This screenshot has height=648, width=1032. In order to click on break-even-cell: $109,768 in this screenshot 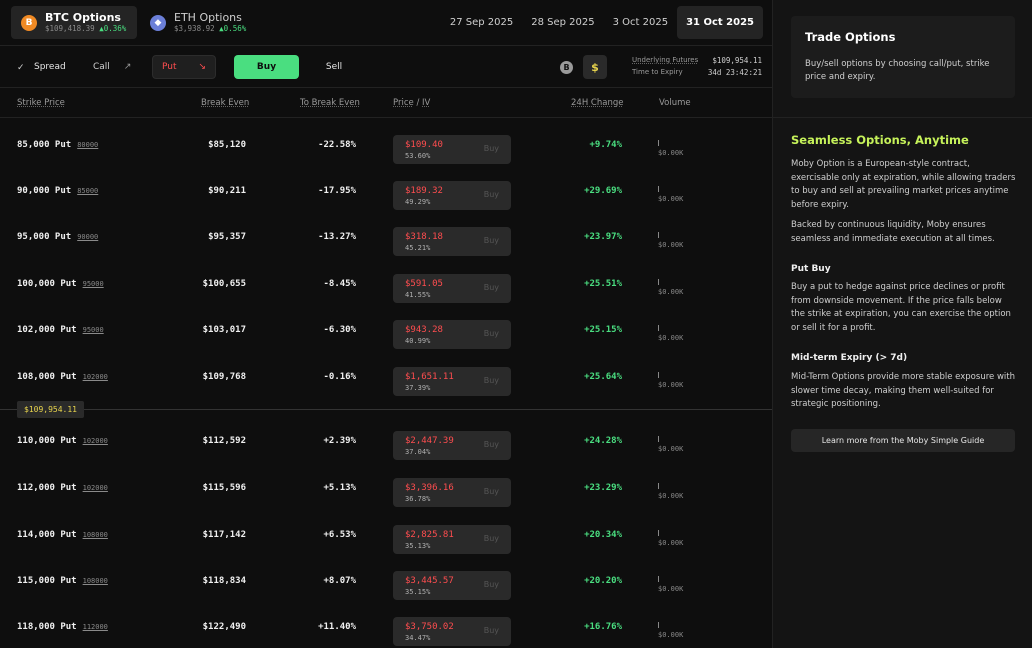, I will do `click(224, 377)`.